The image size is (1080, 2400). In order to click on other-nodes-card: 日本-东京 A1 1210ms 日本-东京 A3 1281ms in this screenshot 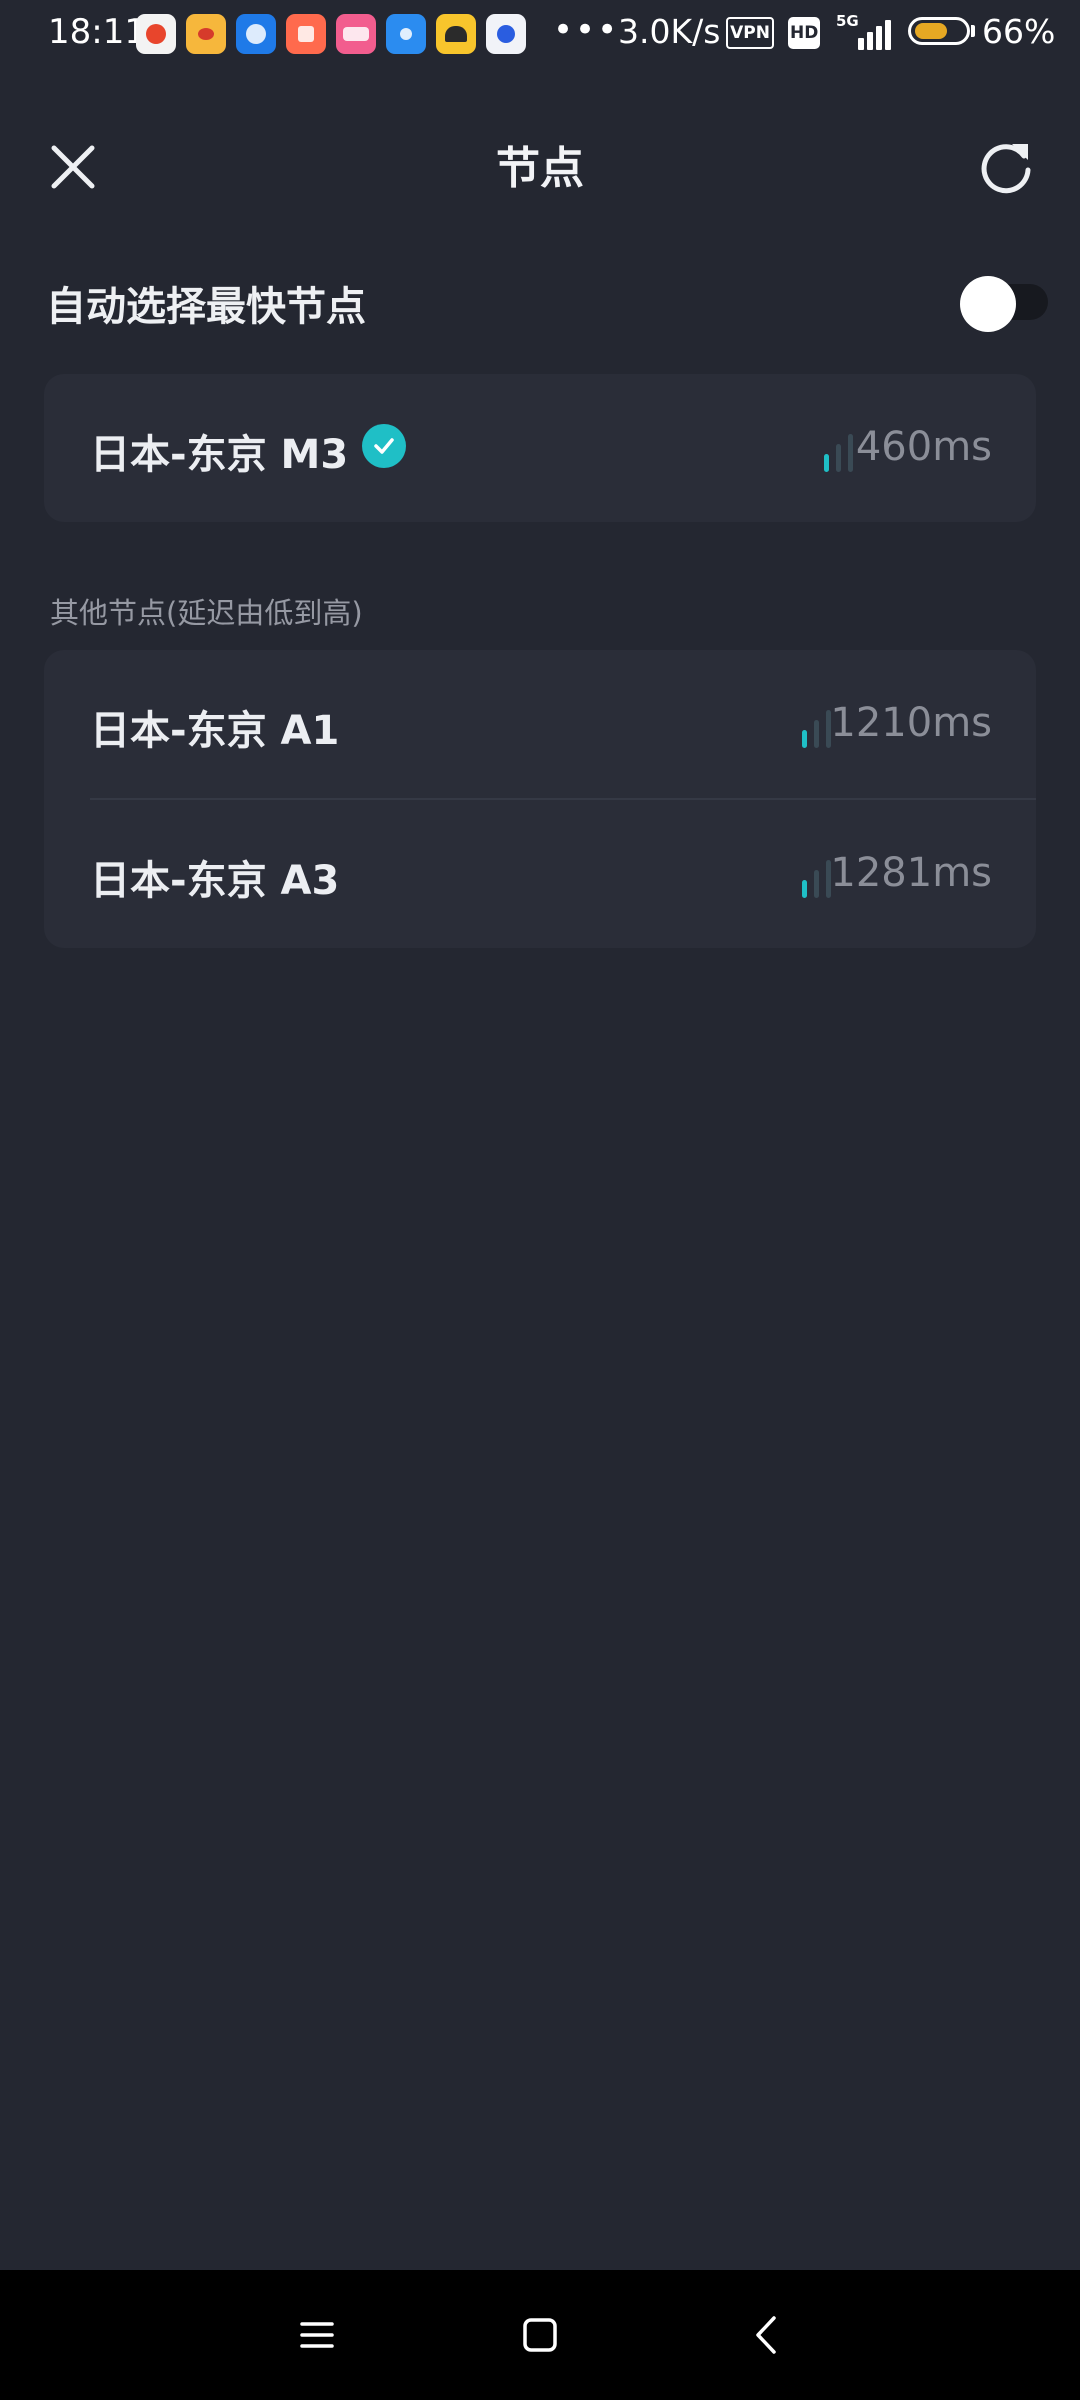, I will do `click(540, 799)`.